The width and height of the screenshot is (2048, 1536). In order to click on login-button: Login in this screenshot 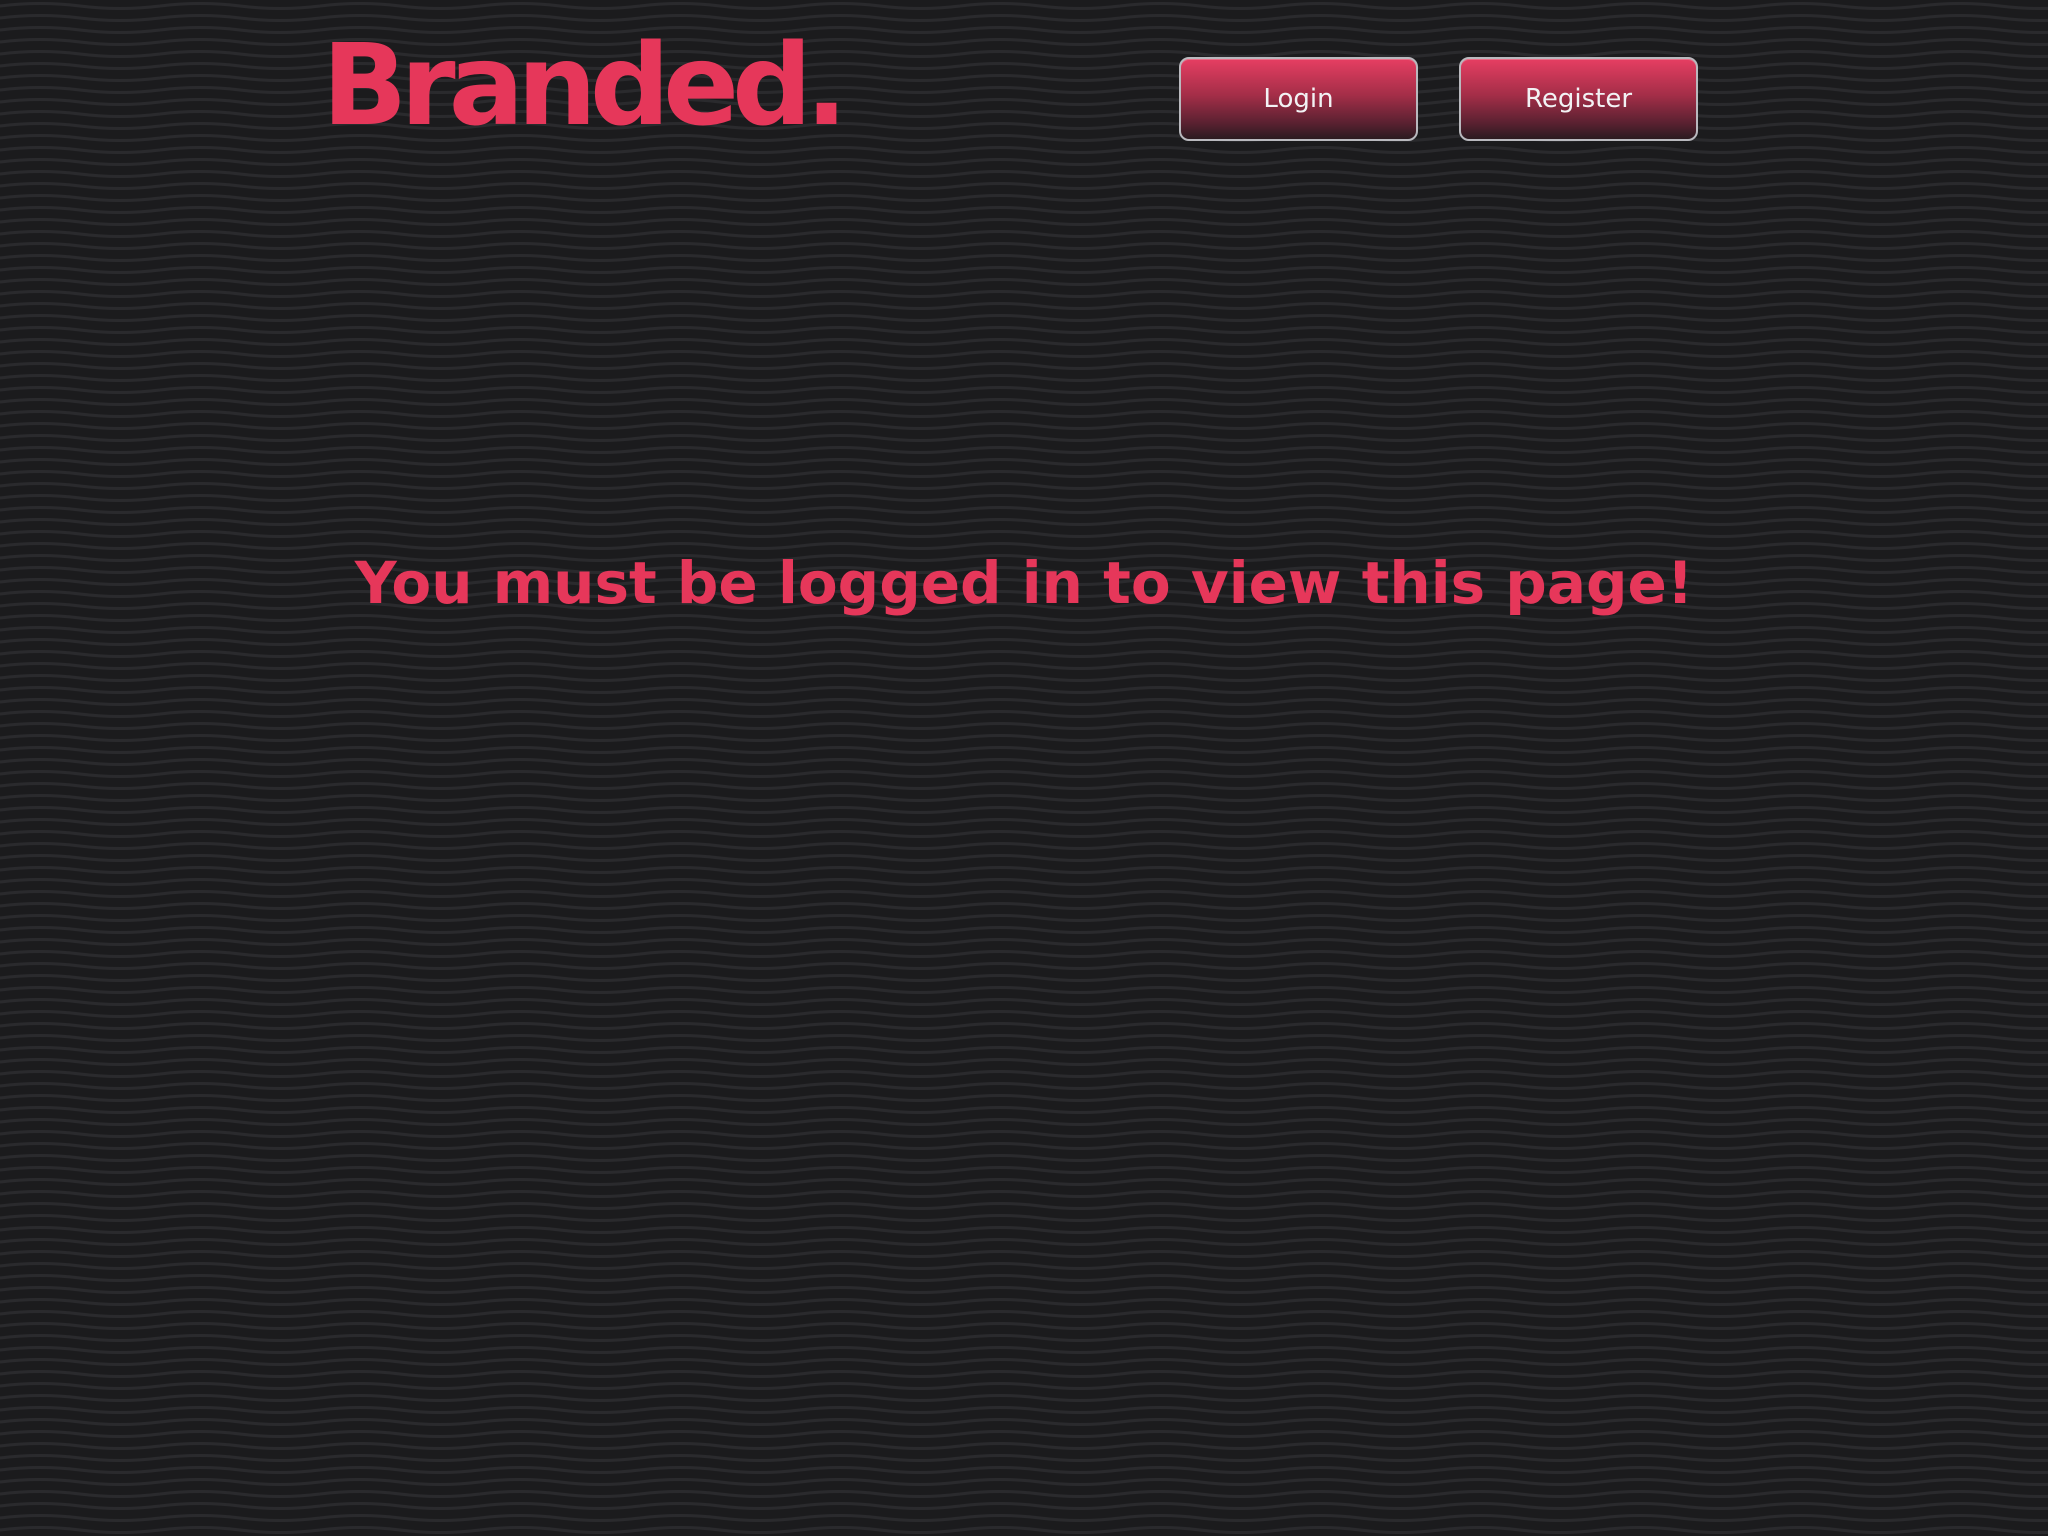, I will do `click(1298, 99)`.